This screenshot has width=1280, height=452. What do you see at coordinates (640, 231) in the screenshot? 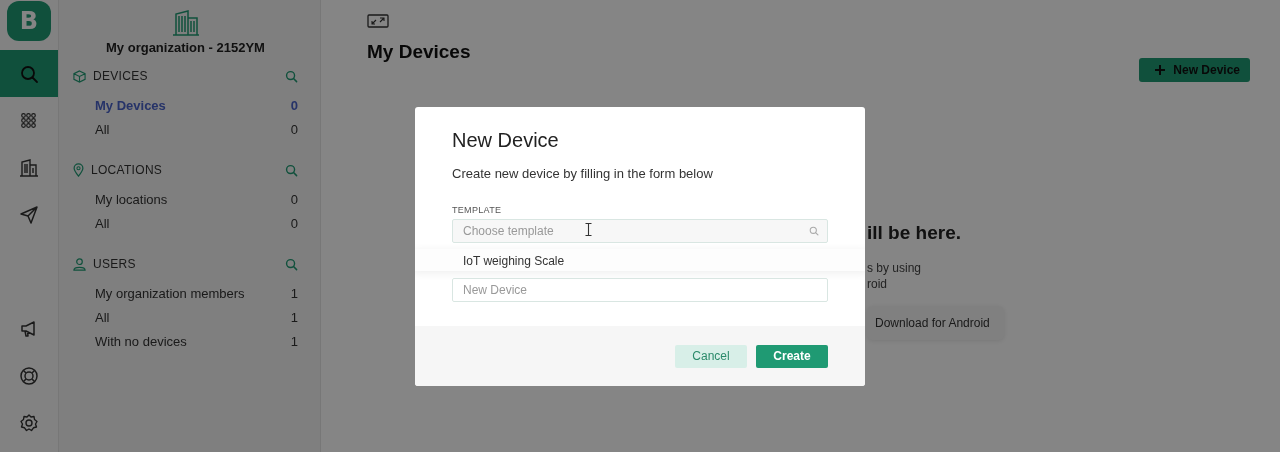
I see `template-field: Choose template` at bounding box center [640, 231].